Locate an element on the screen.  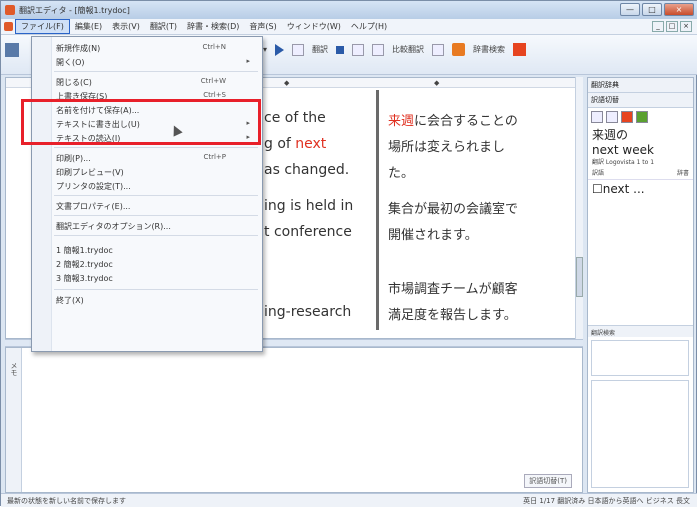
app-icon is located at coordinates (10, 10).